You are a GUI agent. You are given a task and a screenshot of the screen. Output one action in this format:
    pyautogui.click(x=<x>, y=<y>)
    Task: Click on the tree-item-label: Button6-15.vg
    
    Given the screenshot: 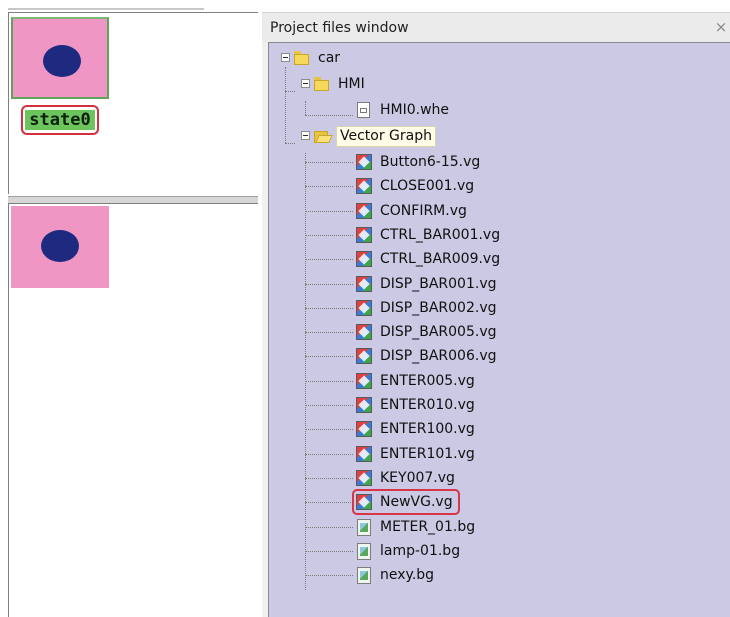 What is the action you would take?
    pyautogui.click(x=430, y=161)
    